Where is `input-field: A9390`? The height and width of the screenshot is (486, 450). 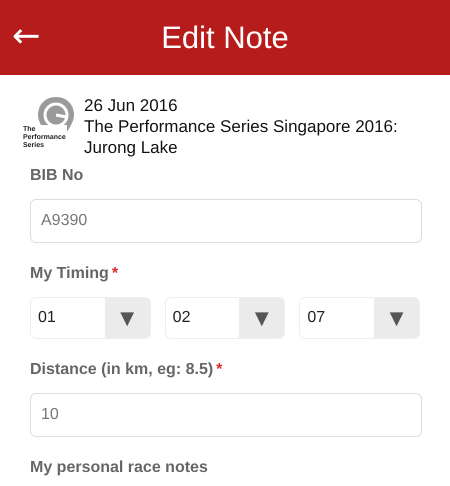
input-field: A9390 is located at coordinates (226, 221).